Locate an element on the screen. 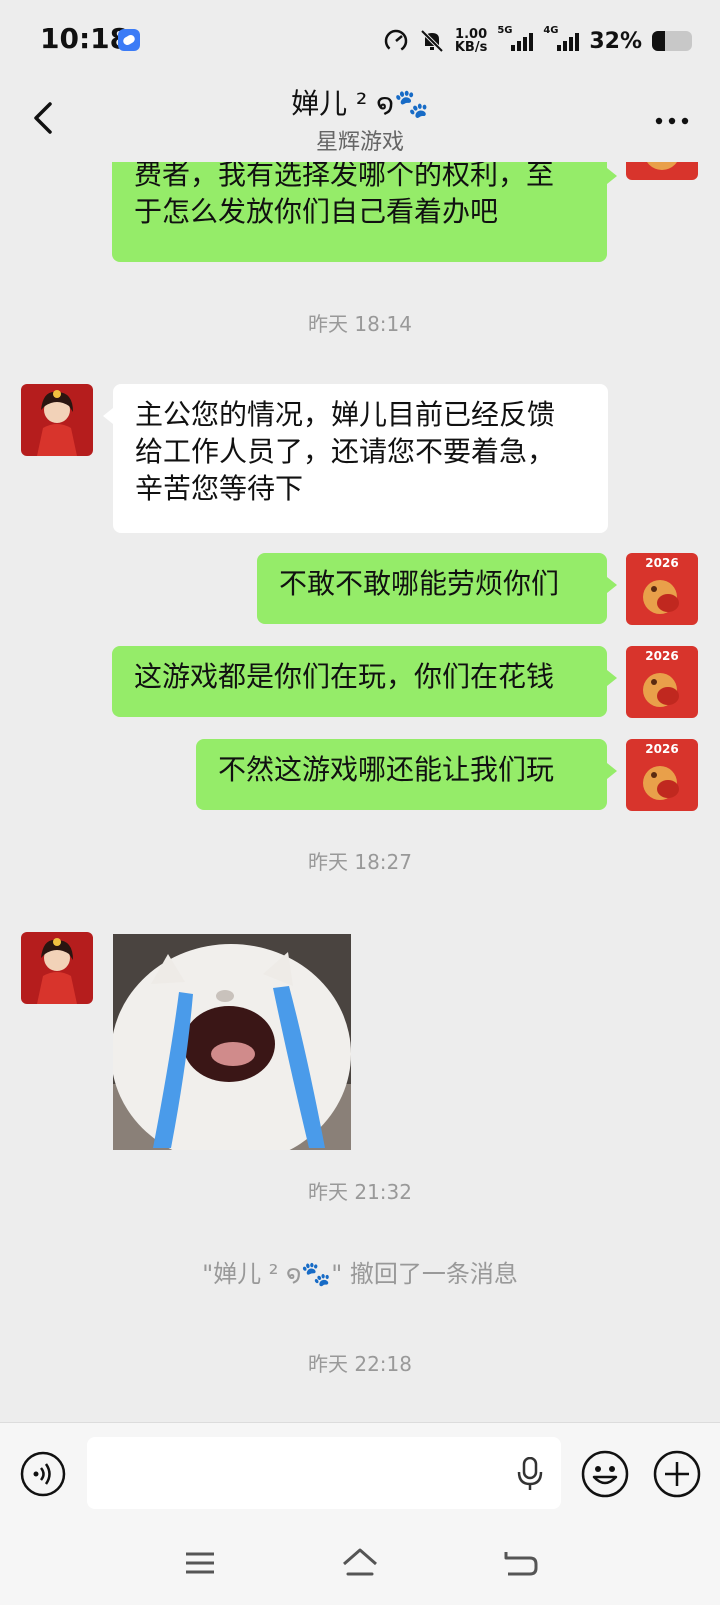  message-bubble-sent: 这游戏都是你们在玩，你们在花钱 is located at coordinates (364, 681).